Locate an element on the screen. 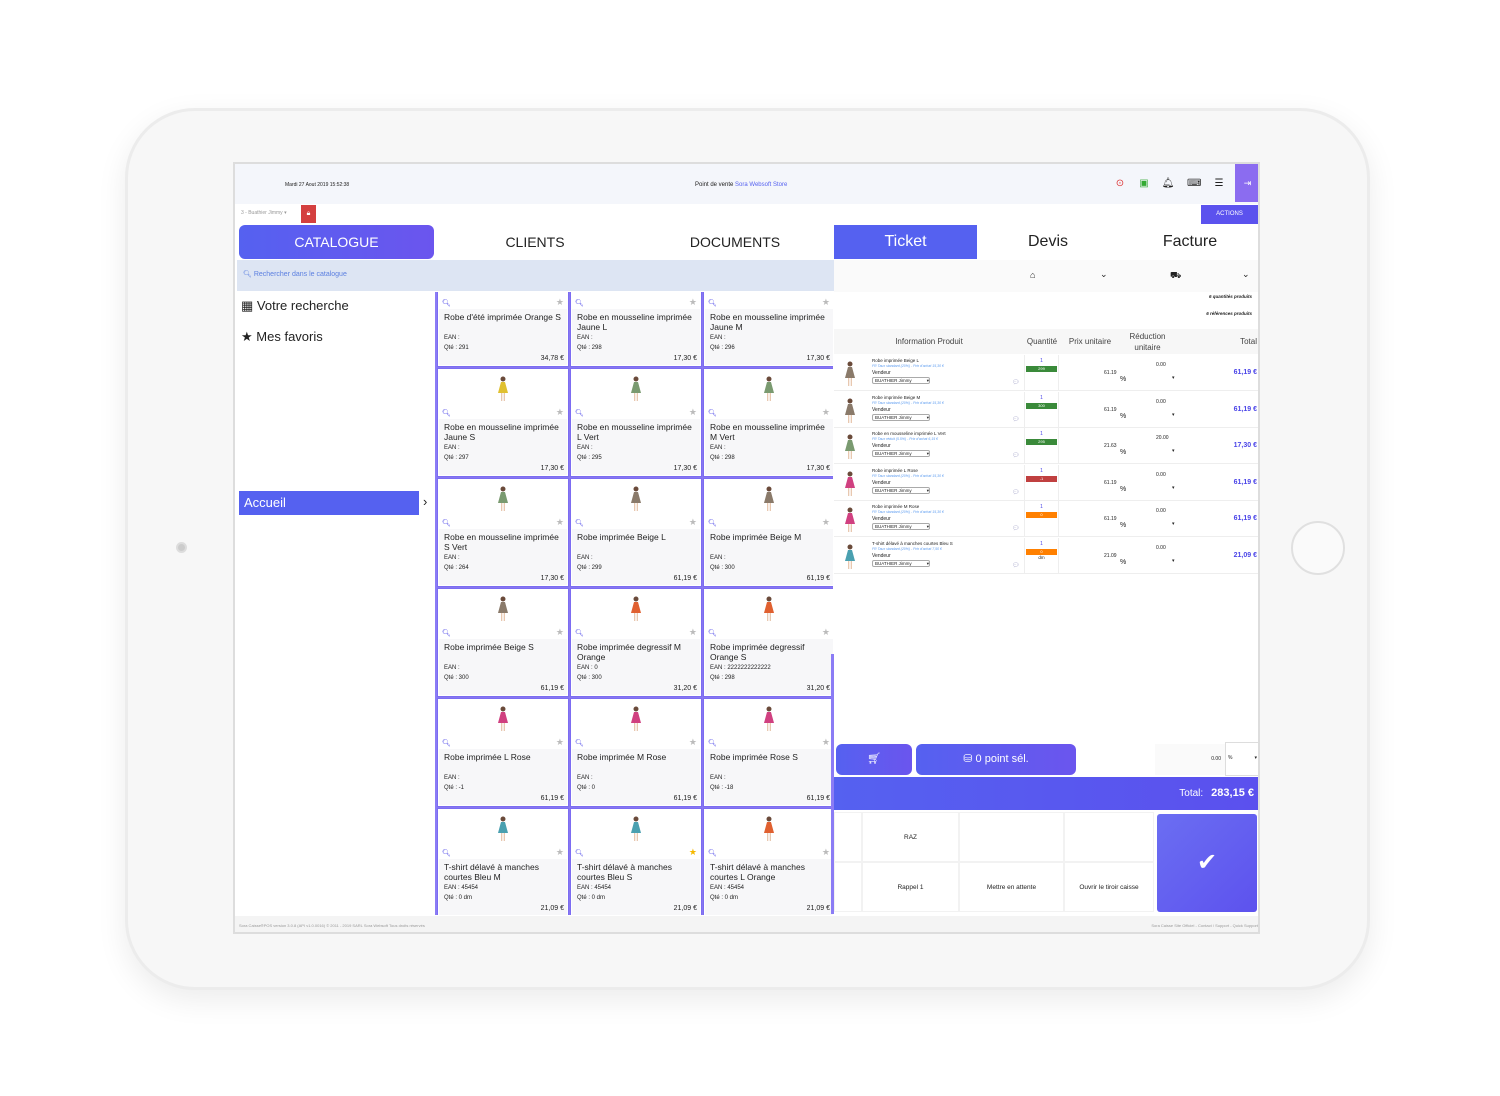 This screenshot has width=1500, height=1096. global-discount-input: 0.00 is located at coordinates (1190, 759).